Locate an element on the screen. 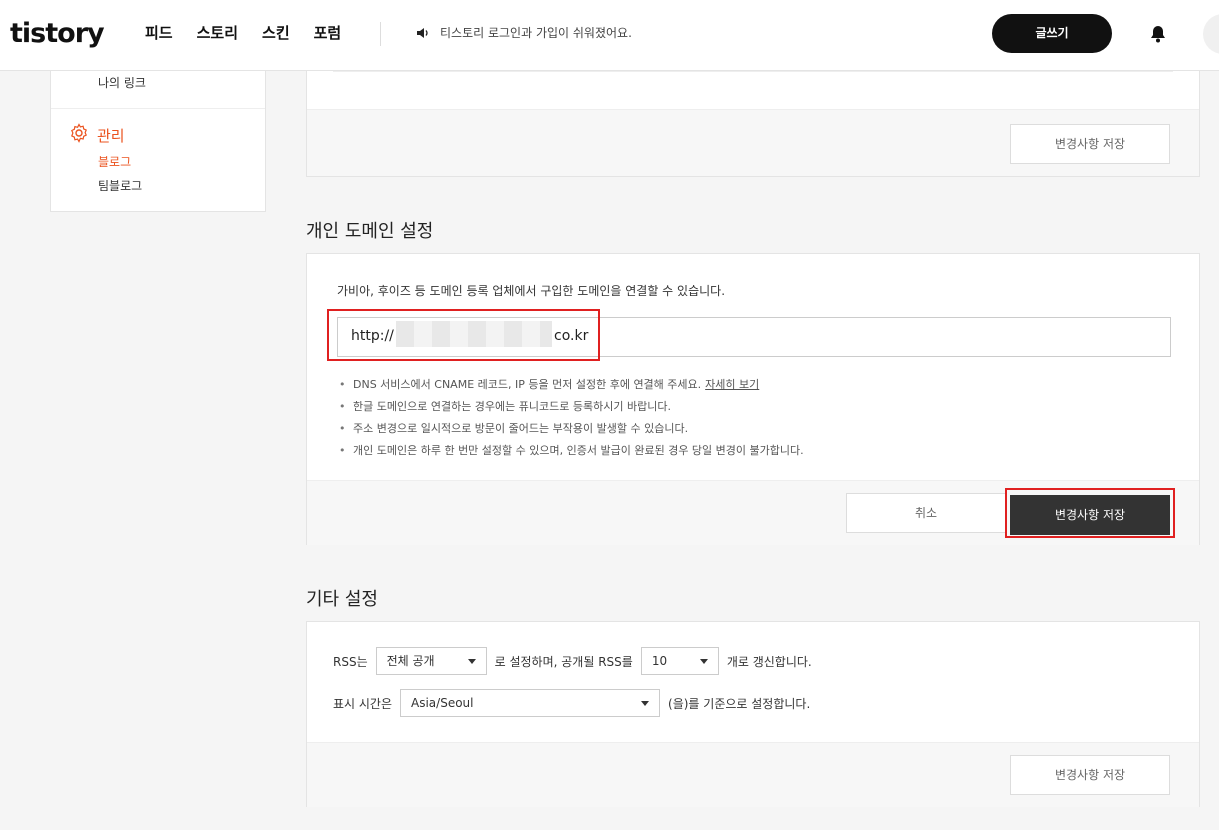 The width and height of the screenshot is (1219, 830). save-button-top: 변경사항 저장 is located at coordinates (1090, 144).